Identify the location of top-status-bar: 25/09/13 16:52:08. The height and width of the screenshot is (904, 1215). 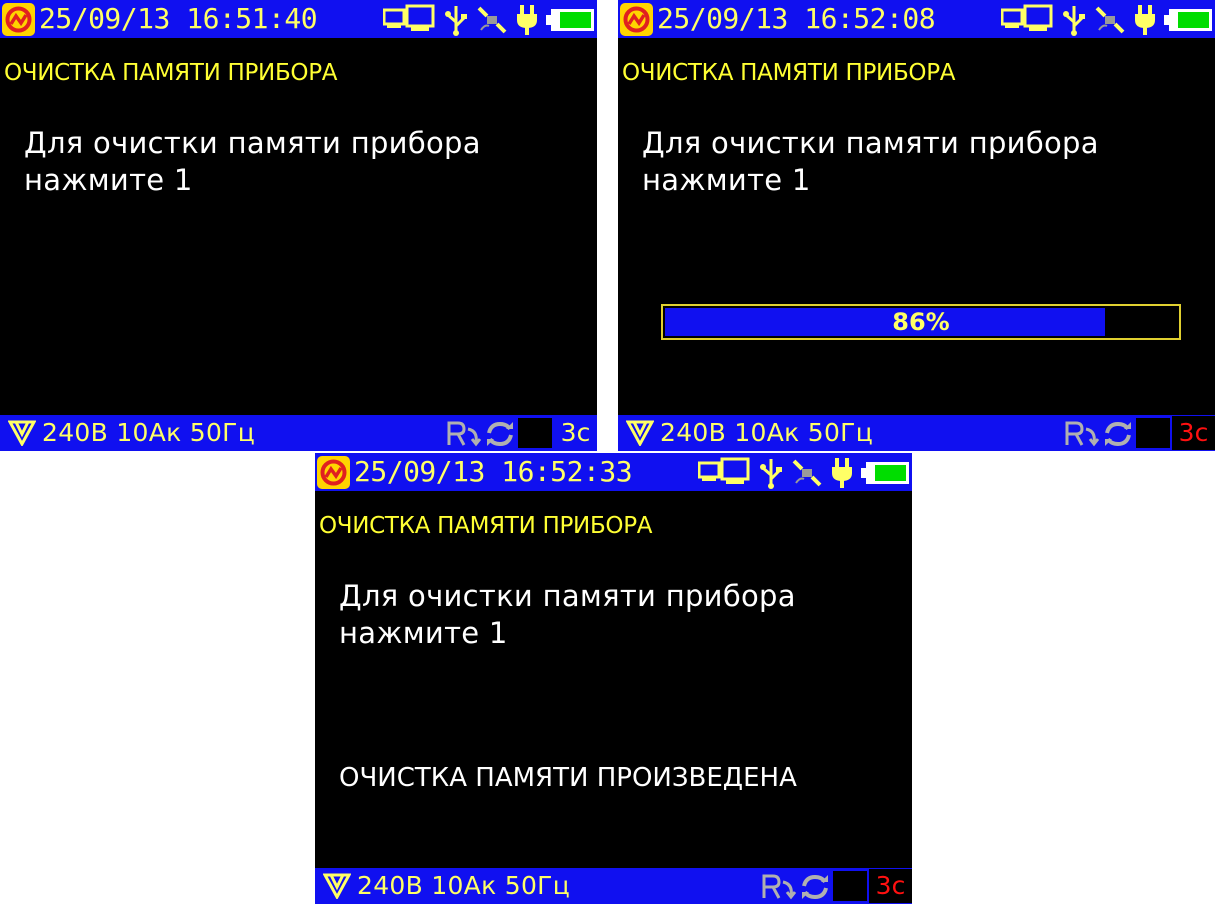
(916, 19).